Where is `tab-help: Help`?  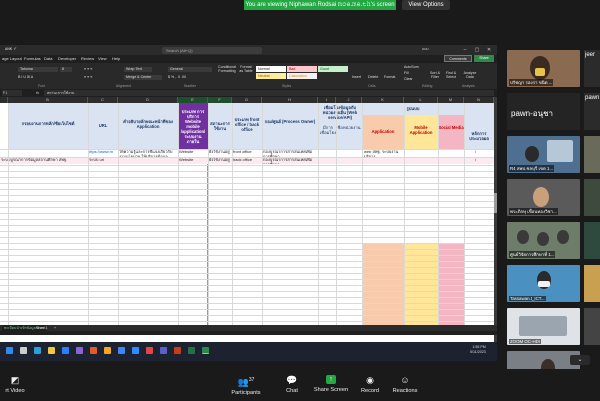 tab-help: Help is located at coordinates (116, 58).